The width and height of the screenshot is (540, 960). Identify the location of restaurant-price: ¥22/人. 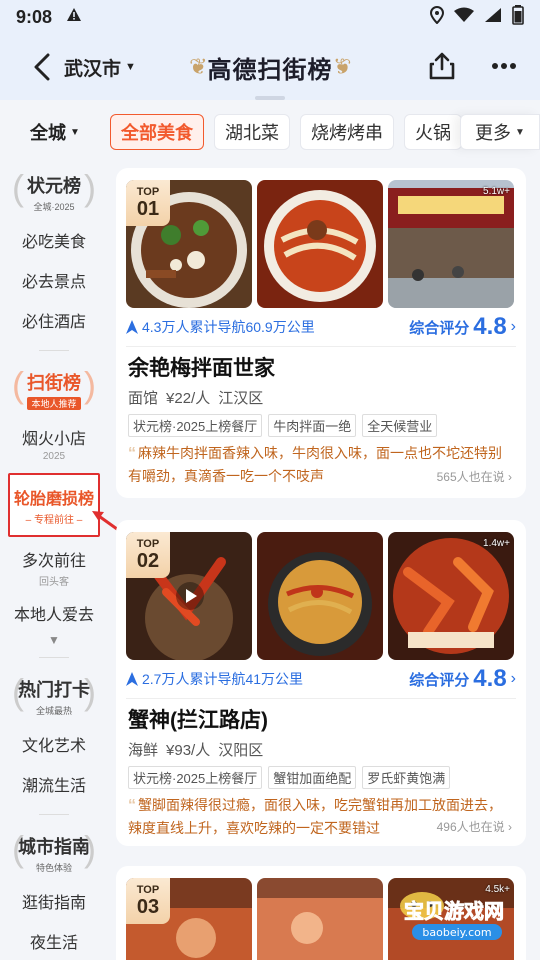
(188, 398).